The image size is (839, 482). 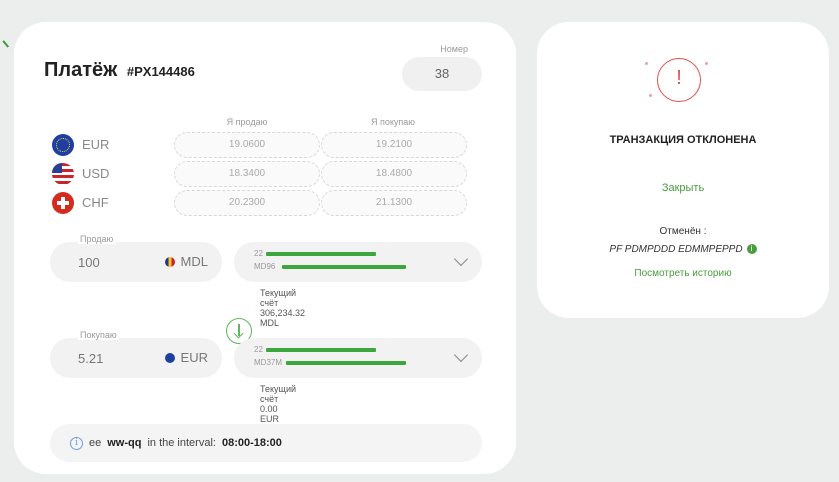 What do you see at coordinates (683, 140) in the screenshot?
I see `status-title: ТРАНЗАКЦИЯ ОТКЛОНЕНА` at bounding box center [683, 140].